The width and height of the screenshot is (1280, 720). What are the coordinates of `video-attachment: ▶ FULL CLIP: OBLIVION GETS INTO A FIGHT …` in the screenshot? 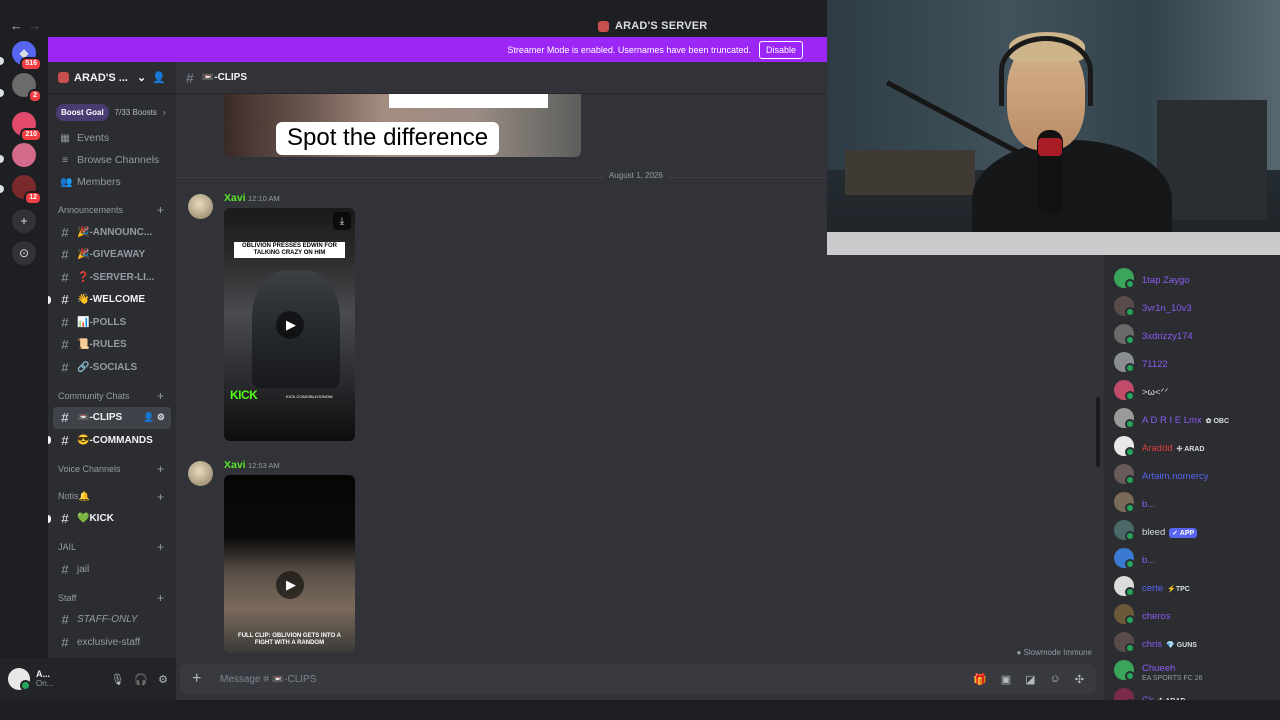 It's located at (289, 564).